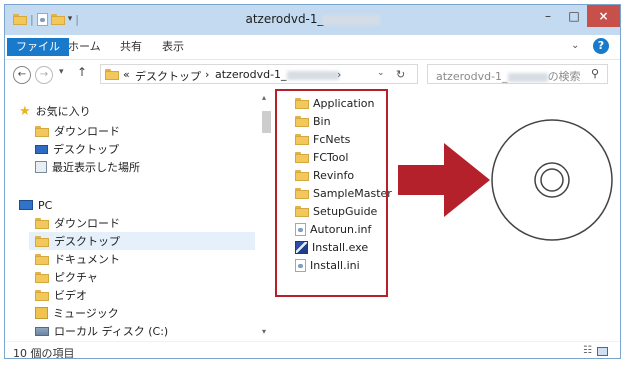 Image resolution: width=630 pixels, height=365 pixels. I want to click on refresh-icon: ↻, so click(400, 74).